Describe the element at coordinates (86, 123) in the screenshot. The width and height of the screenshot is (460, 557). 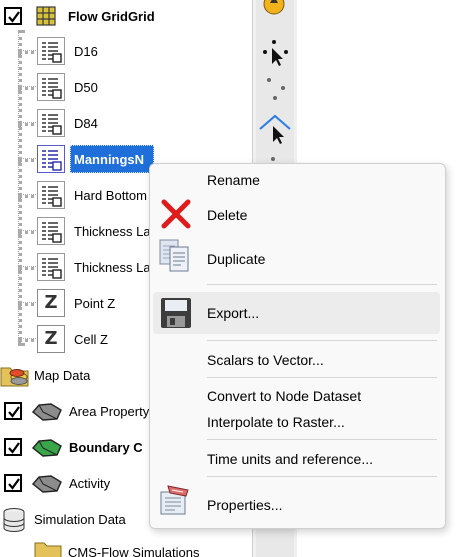
I see `tree-item-label: D84` at that location.